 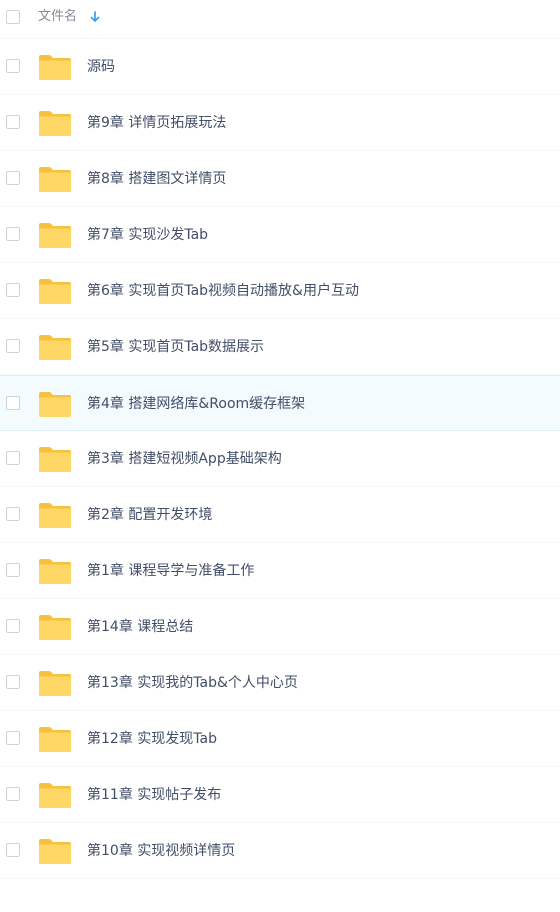 I want to click on file-row: 源码, so click(x=280, y=67).